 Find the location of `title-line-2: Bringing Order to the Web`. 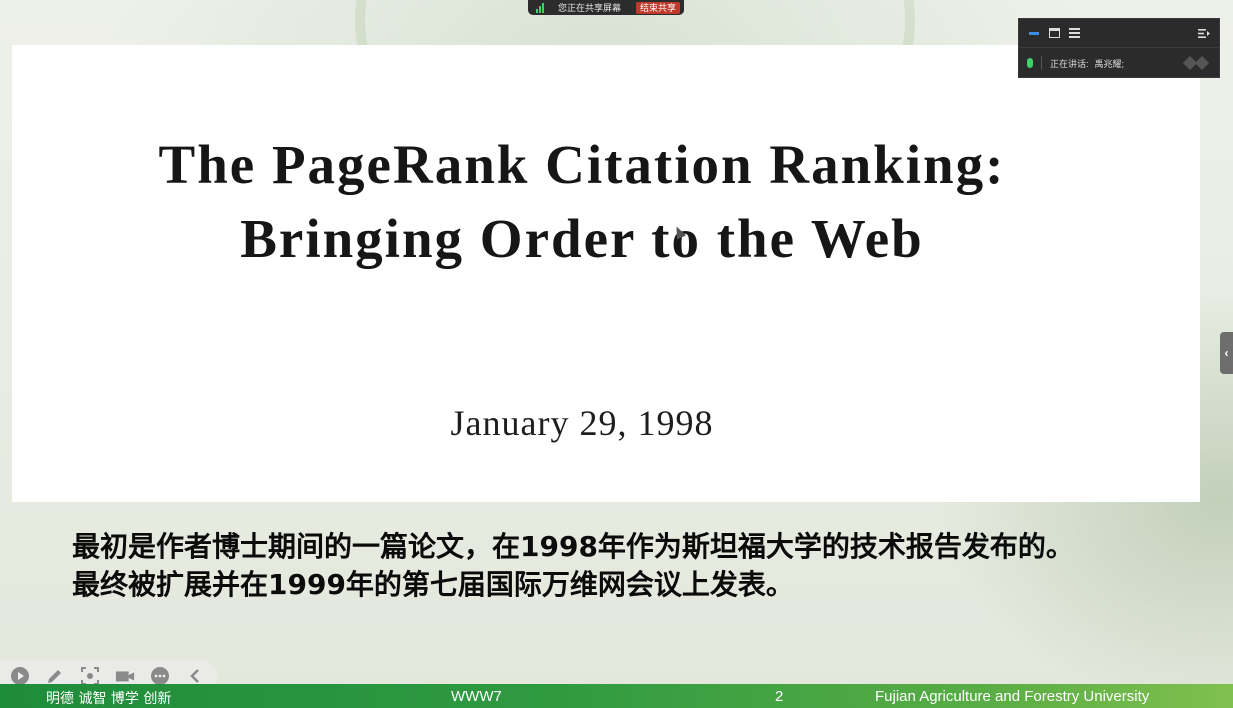

title-line-2: Bringing Order to the Web is located at coordinates (582, 238).